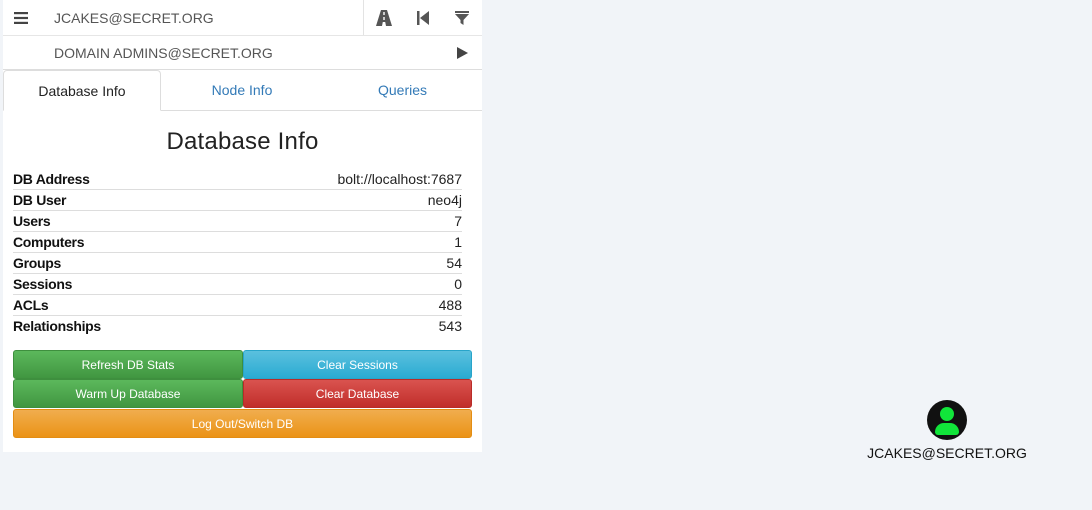 This screenshot has width=1092, height=510. What do you see at coordinates (444, 200) in the screenshot?
I see `stat-value: neo4j` at bounding box center [444, 200].